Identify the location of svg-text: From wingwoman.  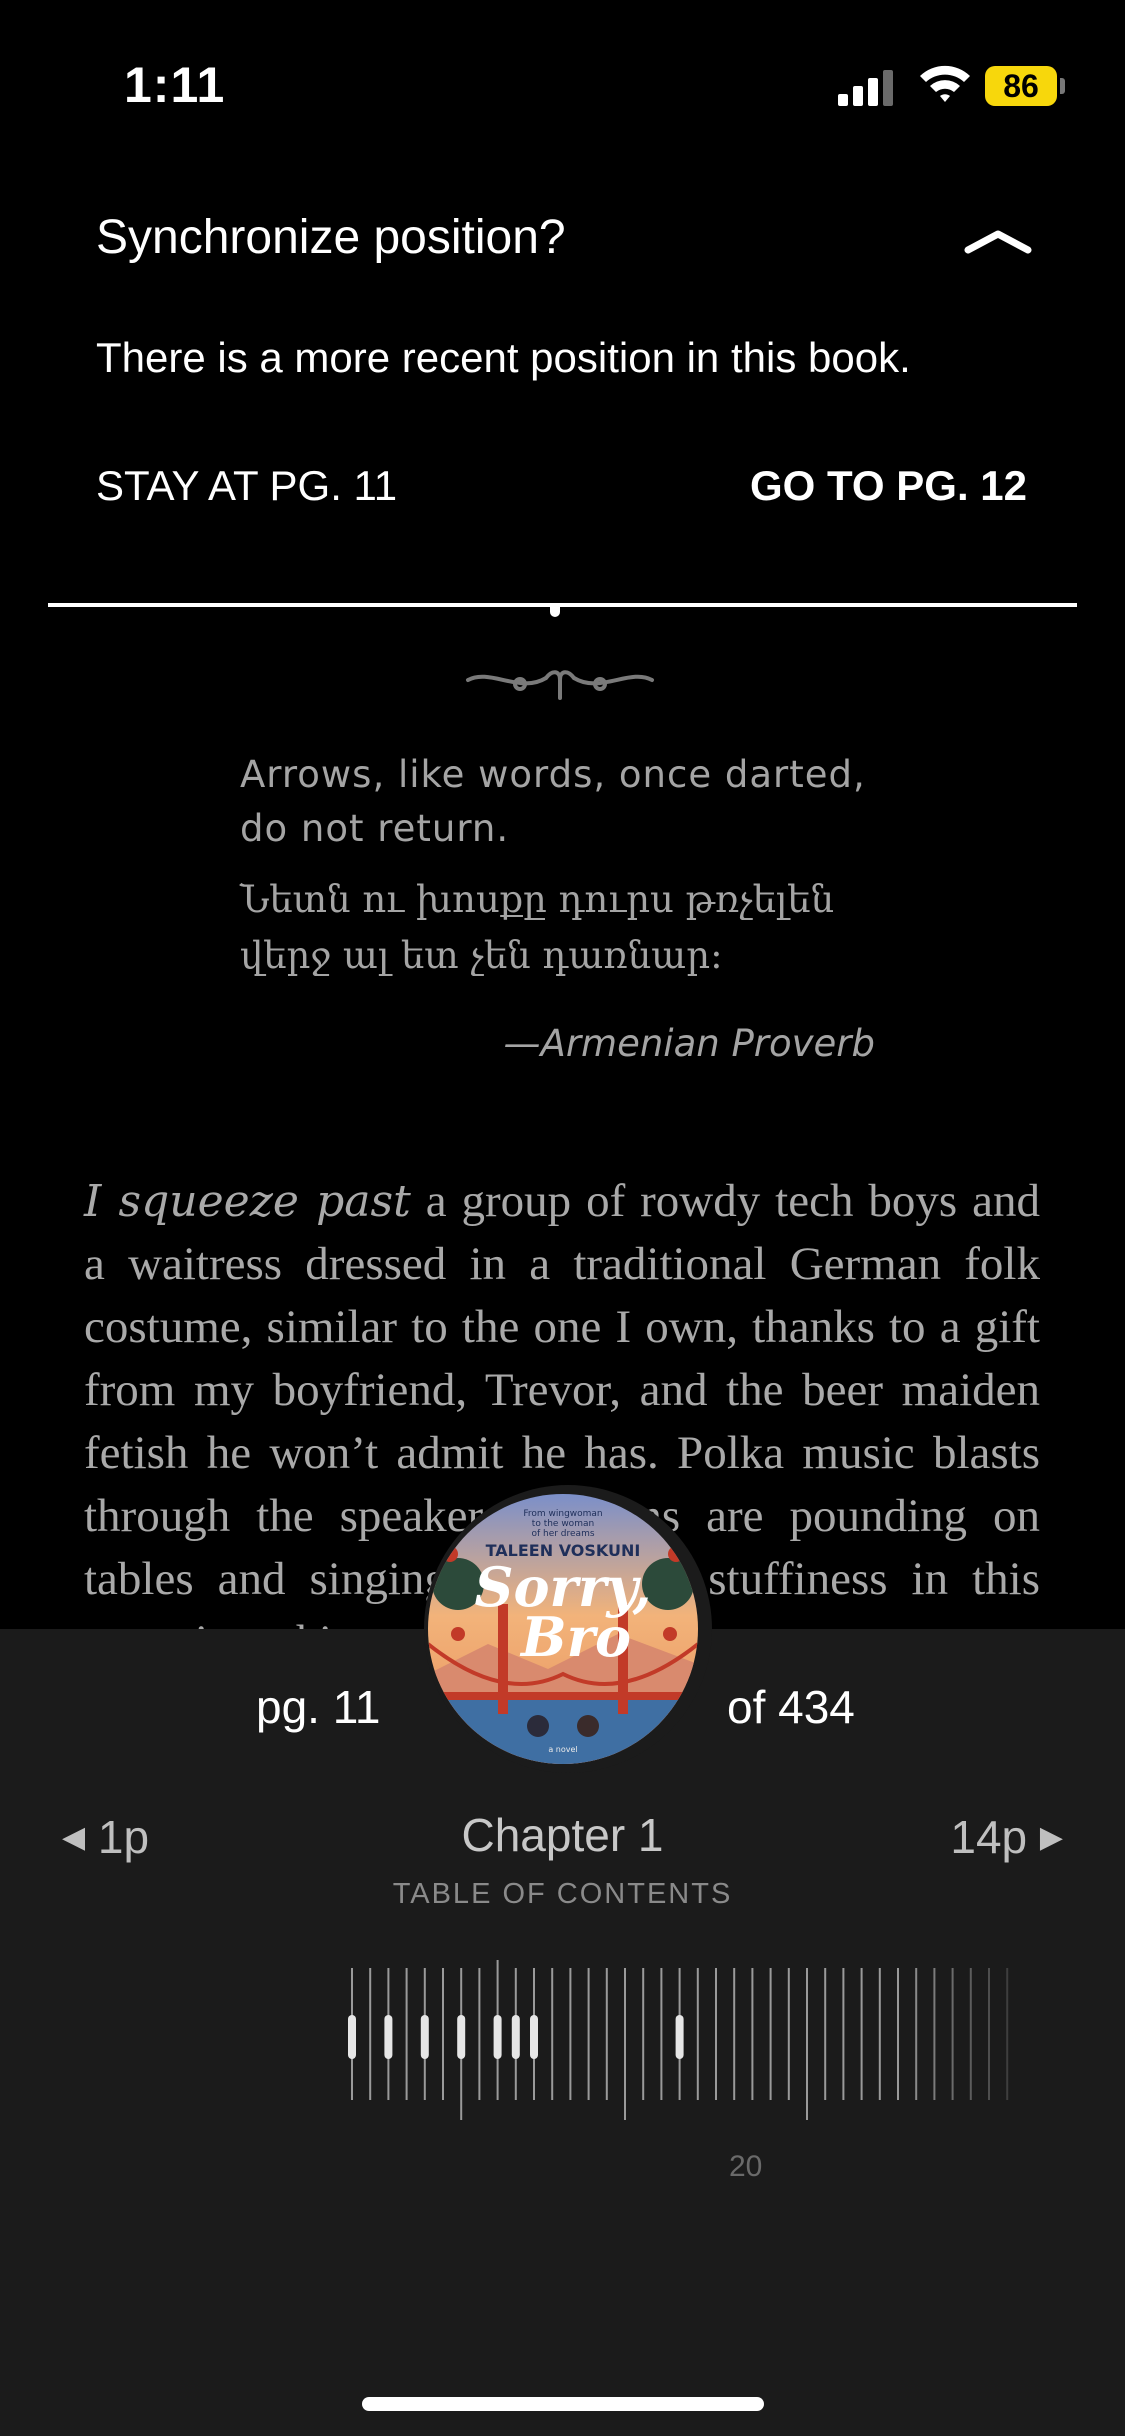
(562, 1514).